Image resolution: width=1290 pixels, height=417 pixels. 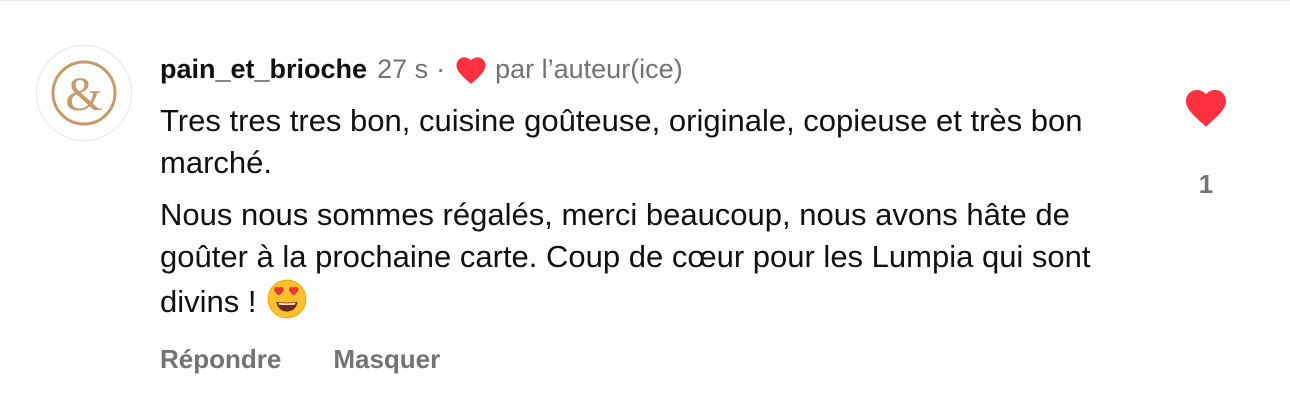 I want to click on top-divider, so click(x=645, y=0).